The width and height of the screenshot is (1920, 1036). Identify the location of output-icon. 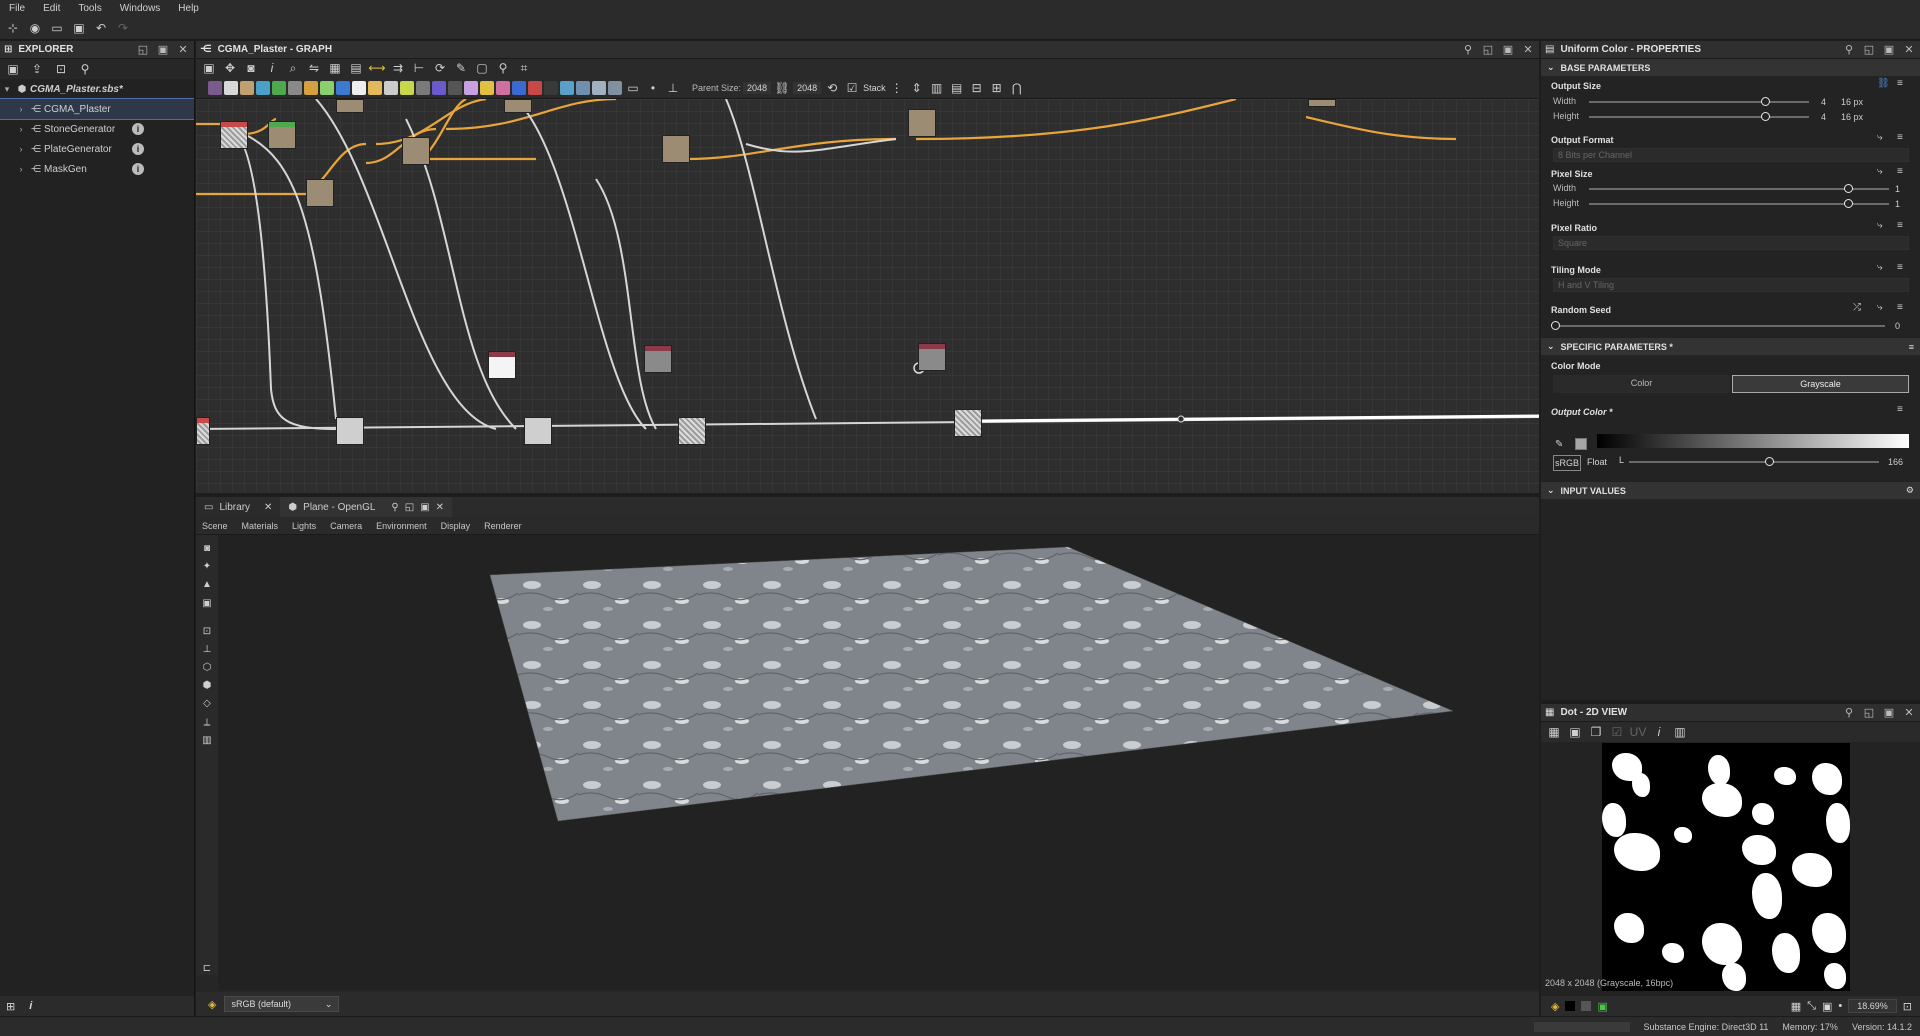
(535, 87).